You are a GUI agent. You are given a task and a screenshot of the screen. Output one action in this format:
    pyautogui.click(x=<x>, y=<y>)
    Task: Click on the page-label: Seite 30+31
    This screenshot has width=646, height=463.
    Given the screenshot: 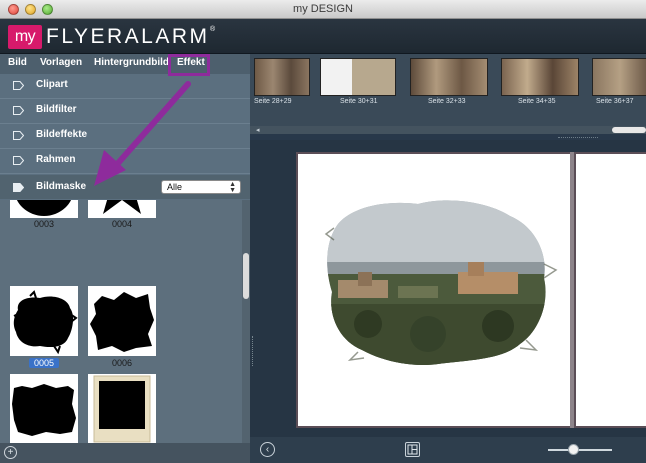 What is the action you would take?
    pyautogui.click(x=359, y=101)
    